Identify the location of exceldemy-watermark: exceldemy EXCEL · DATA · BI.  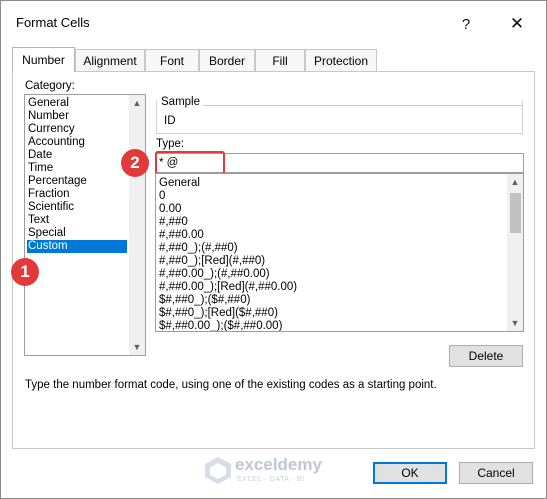
(278, 472).